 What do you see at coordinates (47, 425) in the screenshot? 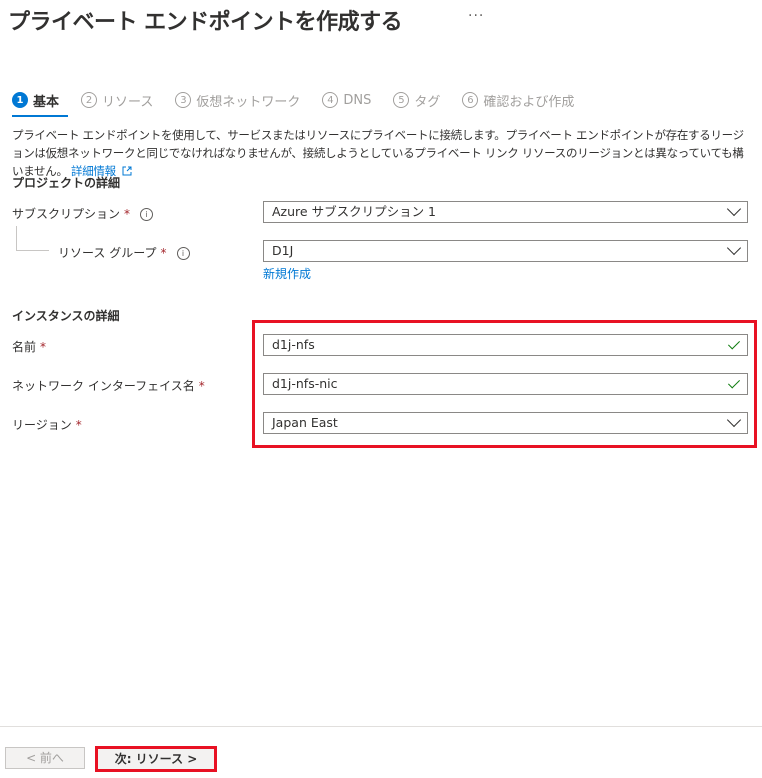
I see `region-label: リージョン *` at bounding box center [47, 425].